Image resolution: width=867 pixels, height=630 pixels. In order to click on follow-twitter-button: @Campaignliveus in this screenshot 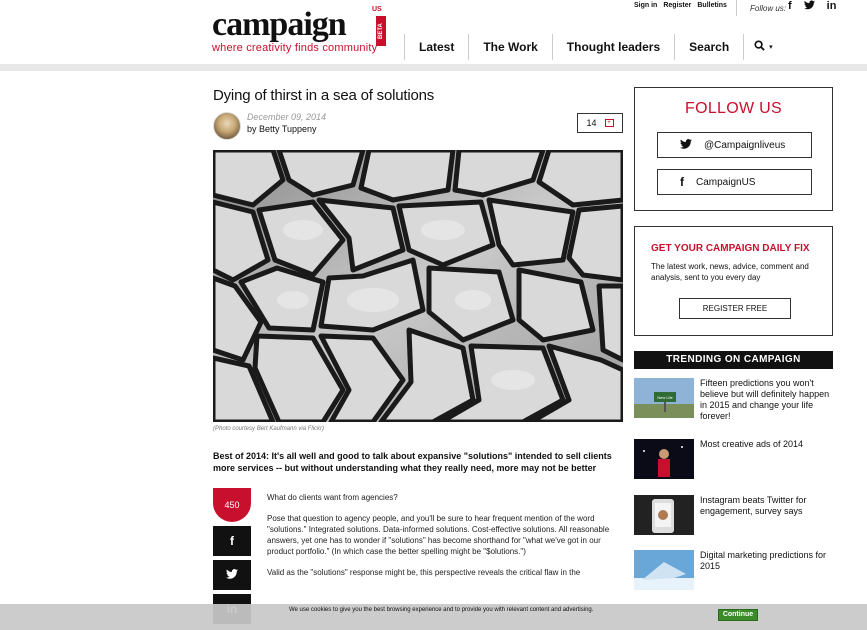, I will do `click(734, 145)`.